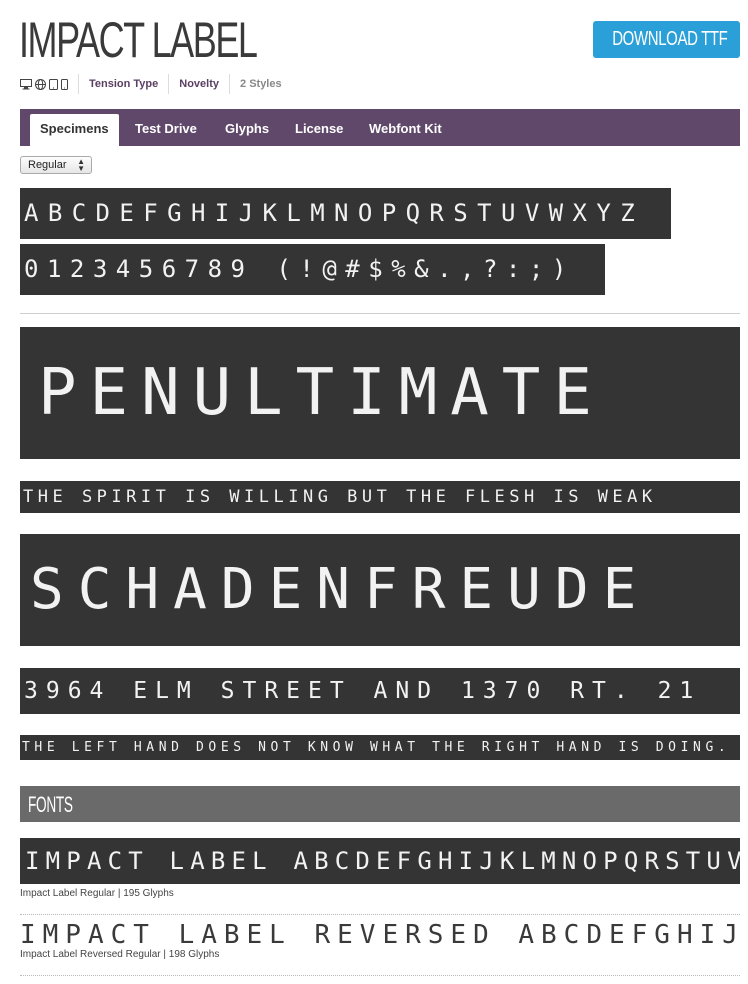 This screenshot has height=984, width=748. What do you see at coordinates (334, 213) in the screenshot?
I see `specimen-alphabet-text: ABCDEFGHIJKLMNOPQRSTUVWXYZ` at bounding box center [334, 213].